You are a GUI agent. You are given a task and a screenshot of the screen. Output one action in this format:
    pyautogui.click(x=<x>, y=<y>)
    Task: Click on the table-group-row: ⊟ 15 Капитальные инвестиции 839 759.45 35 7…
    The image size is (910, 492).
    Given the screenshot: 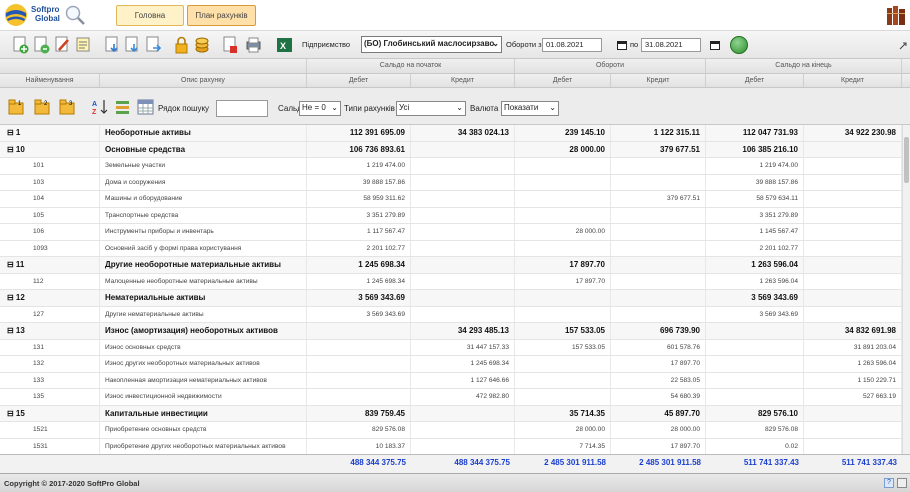 What is the action you would take?
    pyautogui.click(x=451, y=413)
    